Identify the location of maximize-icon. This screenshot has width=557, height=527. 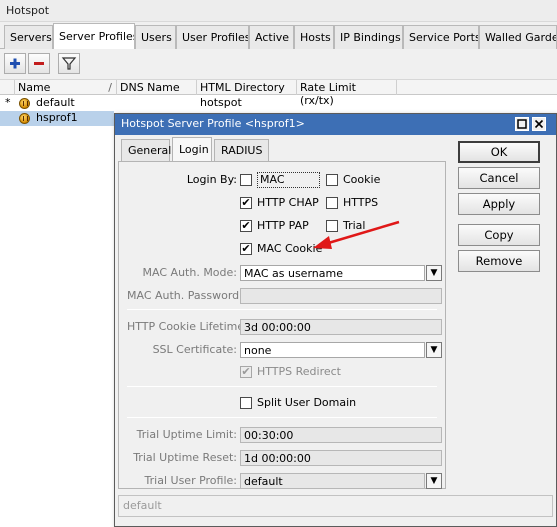
(522, 124).